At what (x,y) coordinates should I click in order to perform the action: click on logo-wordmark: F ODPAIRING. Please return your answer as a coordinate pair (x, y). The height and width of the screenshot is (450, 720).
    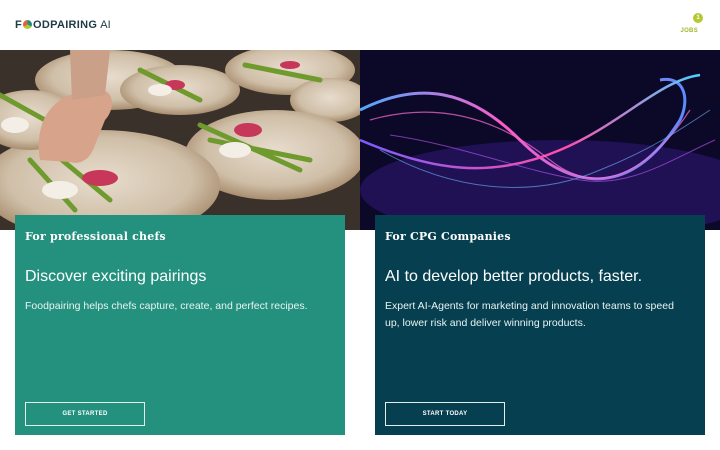
    Looking at the image, I should click on (56, 25).